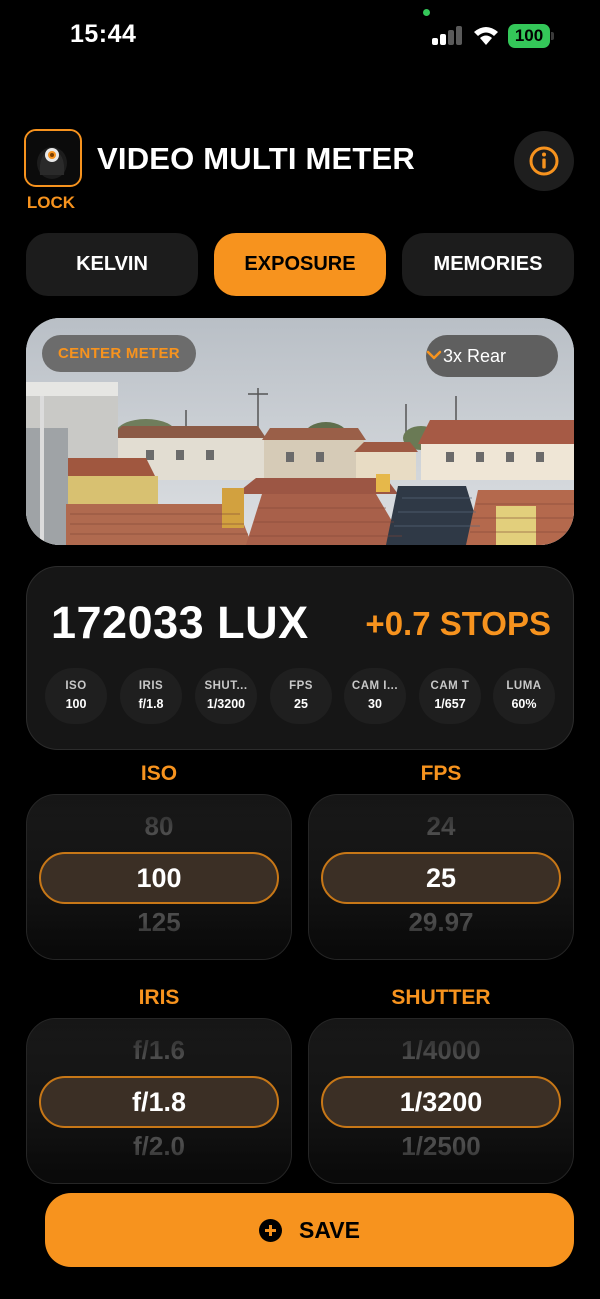 This screenshot has height=1299, width=600. Describe the element at coordinates (112, 264) in the screenshot. I see `tab-kelvin: KELVIN` at that location.